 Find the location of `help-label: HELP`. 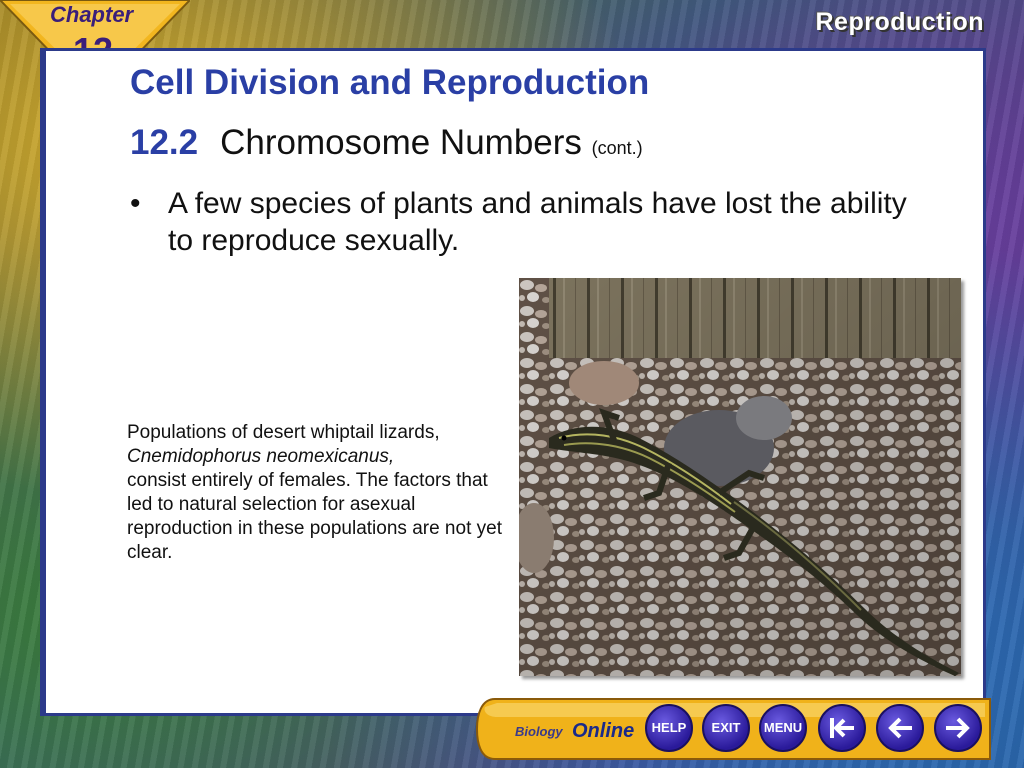

help-label: HELP is located at coordinates (669, 727).